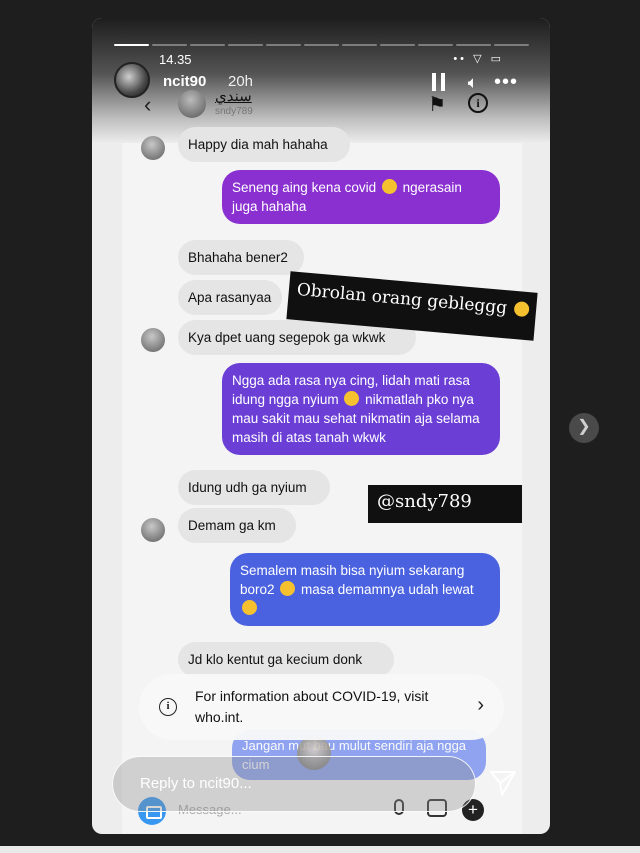  Describe the element at coordinates (184, 81) in the screenshot. I see `story-username: ncit90` at that location.